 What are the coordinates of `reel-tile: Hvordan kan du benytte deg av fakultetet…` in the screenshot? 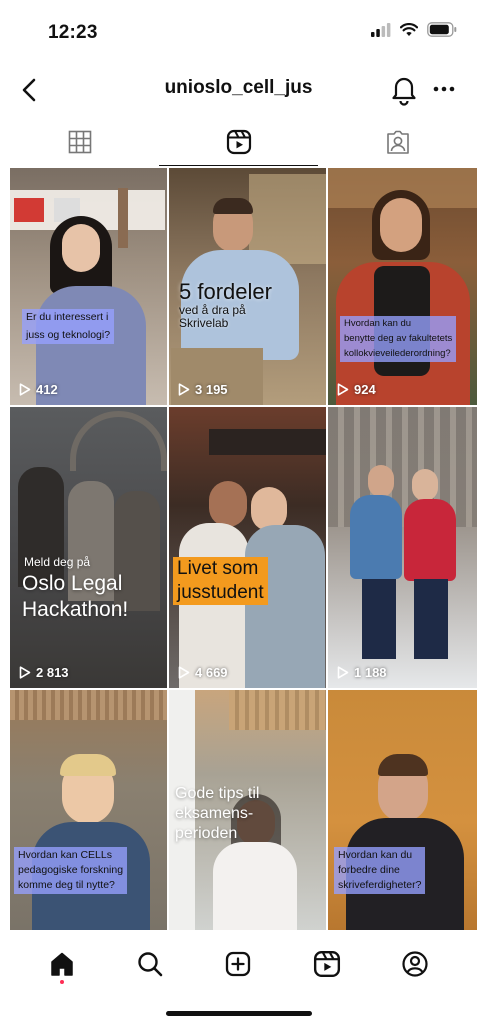 It's located at (402, 286).